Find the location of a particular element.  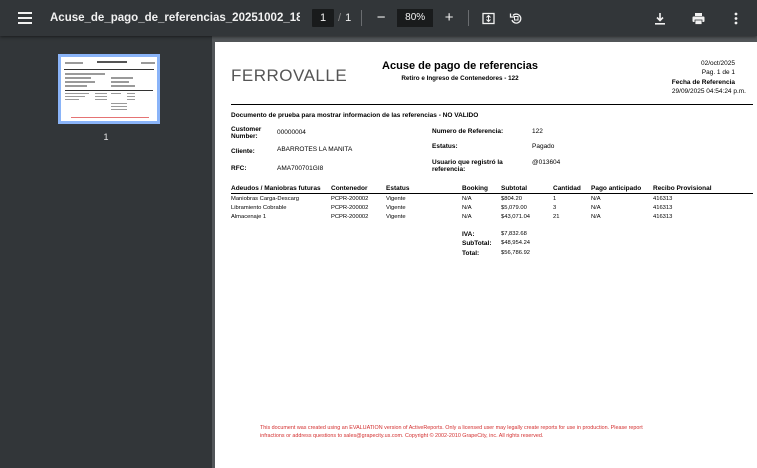

table-header-divider is located at coordinates (492, 193).